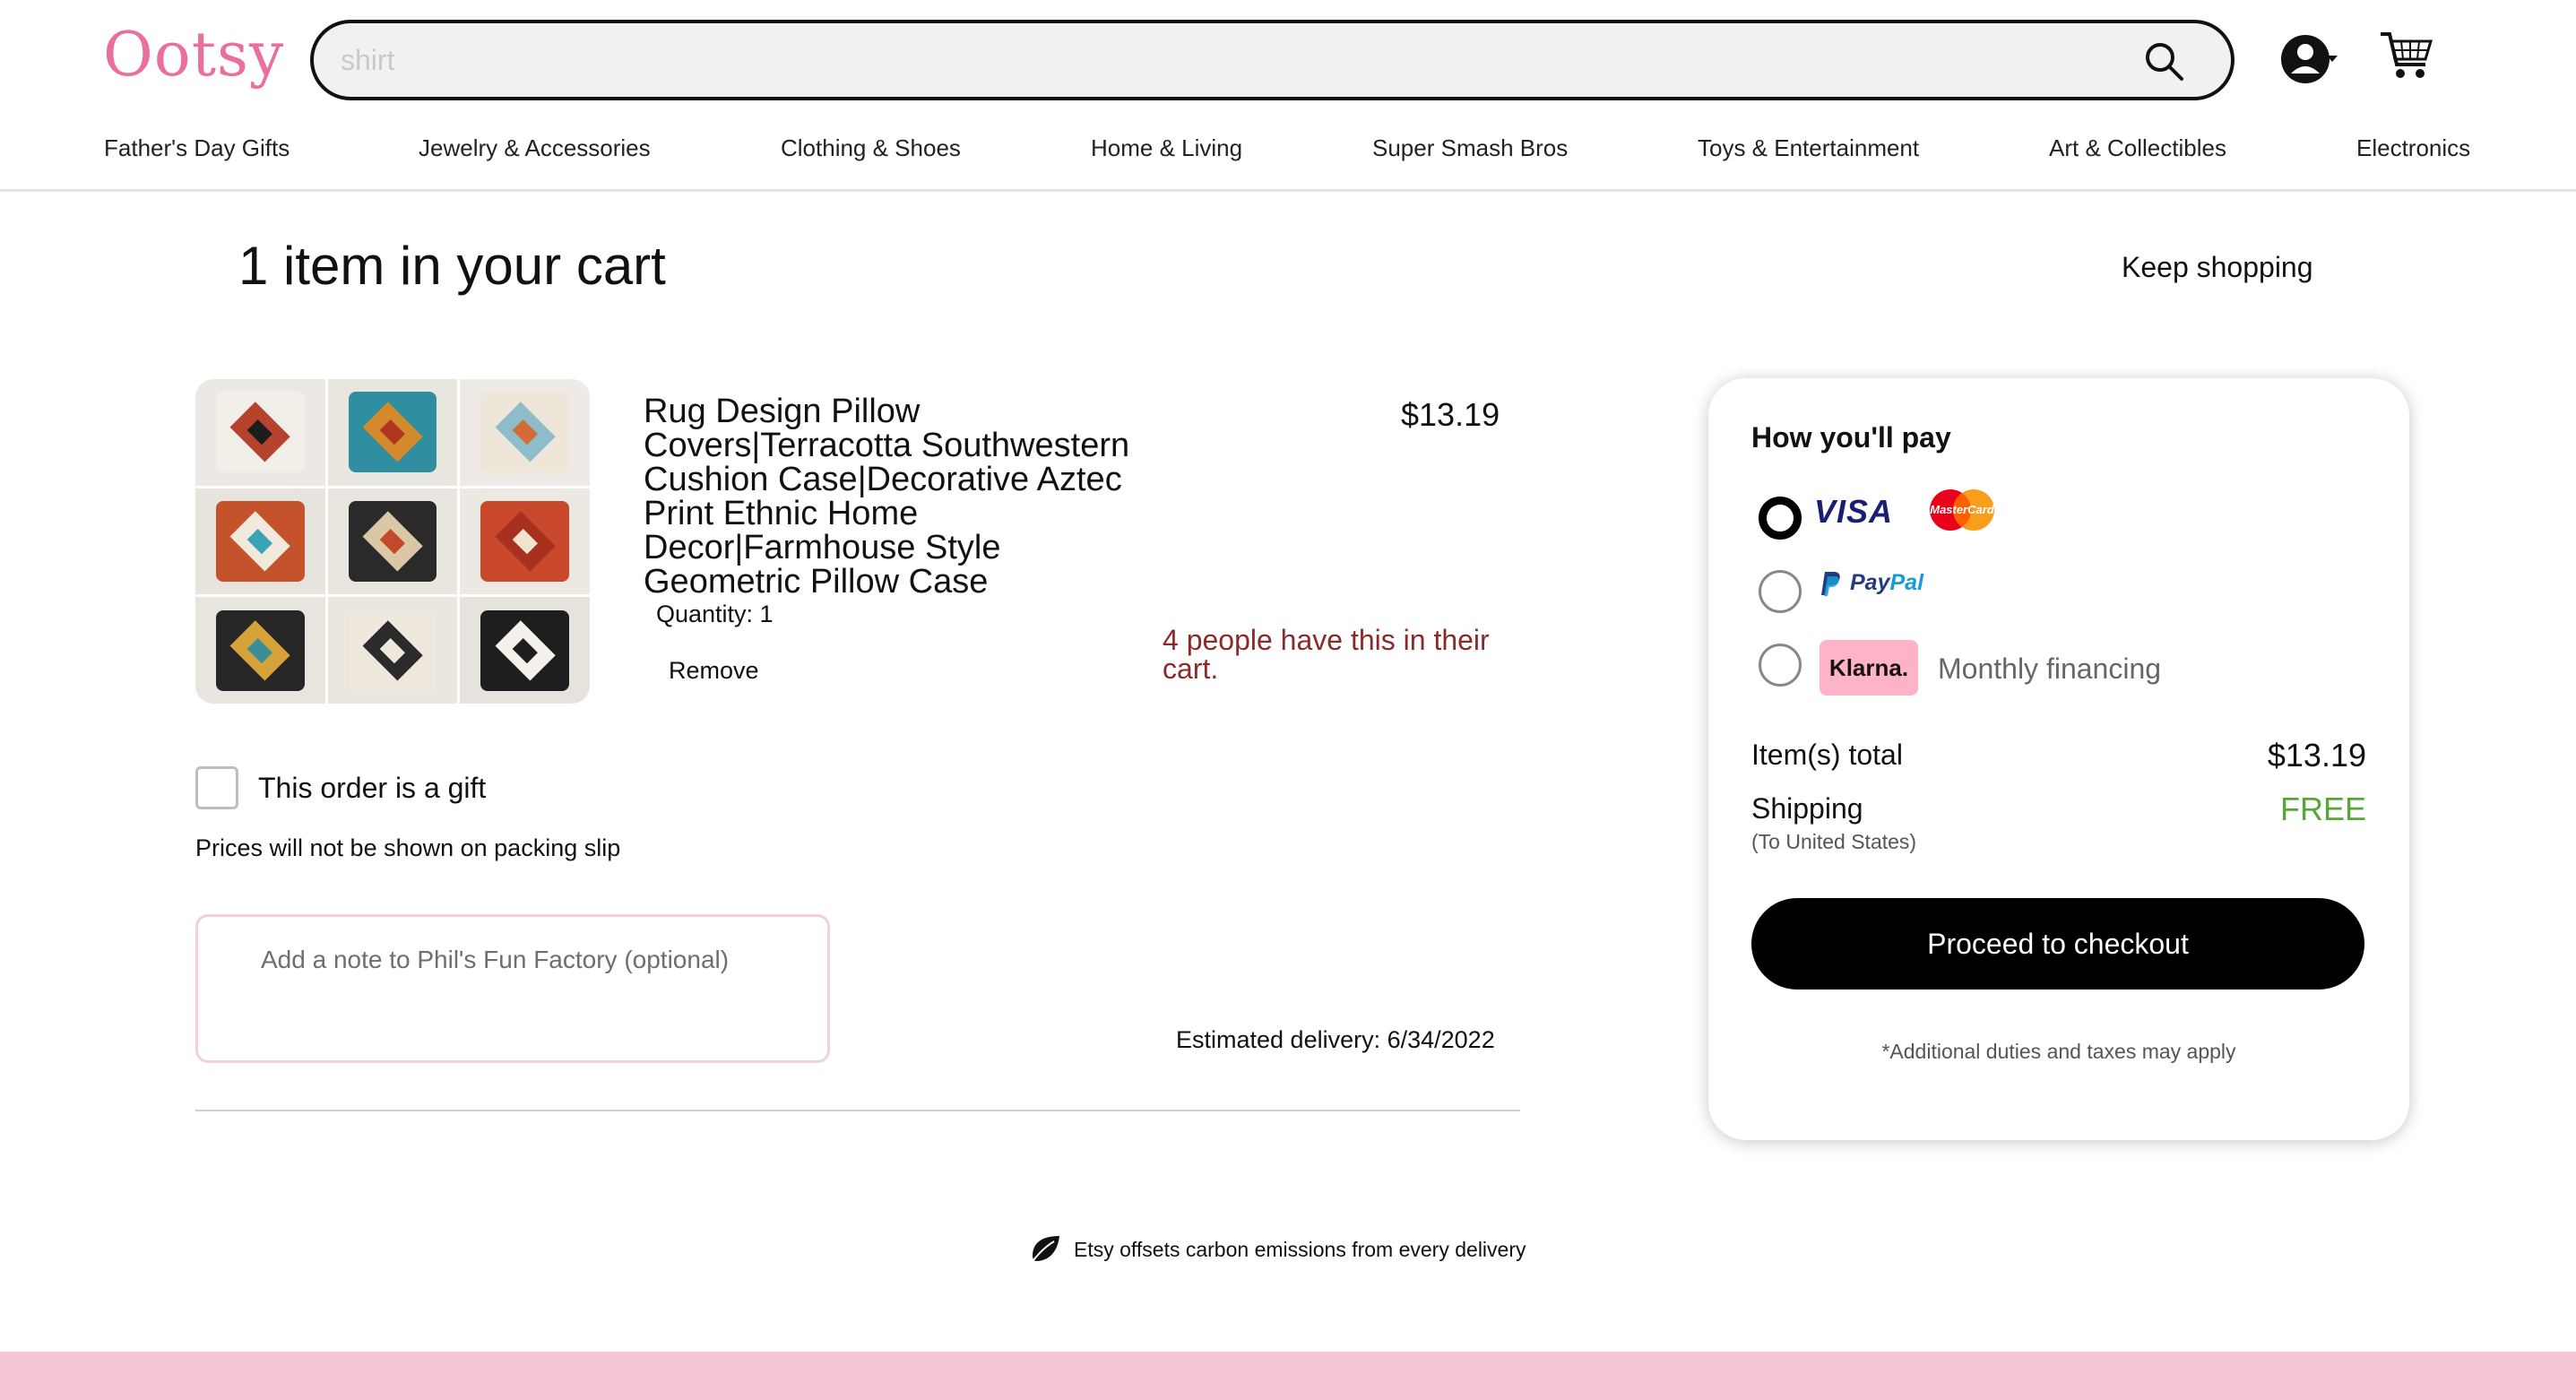  Describe the element at coordinates (2050, 668) in the screenshot. I see `klarna-text: Monthly financing` at that location.